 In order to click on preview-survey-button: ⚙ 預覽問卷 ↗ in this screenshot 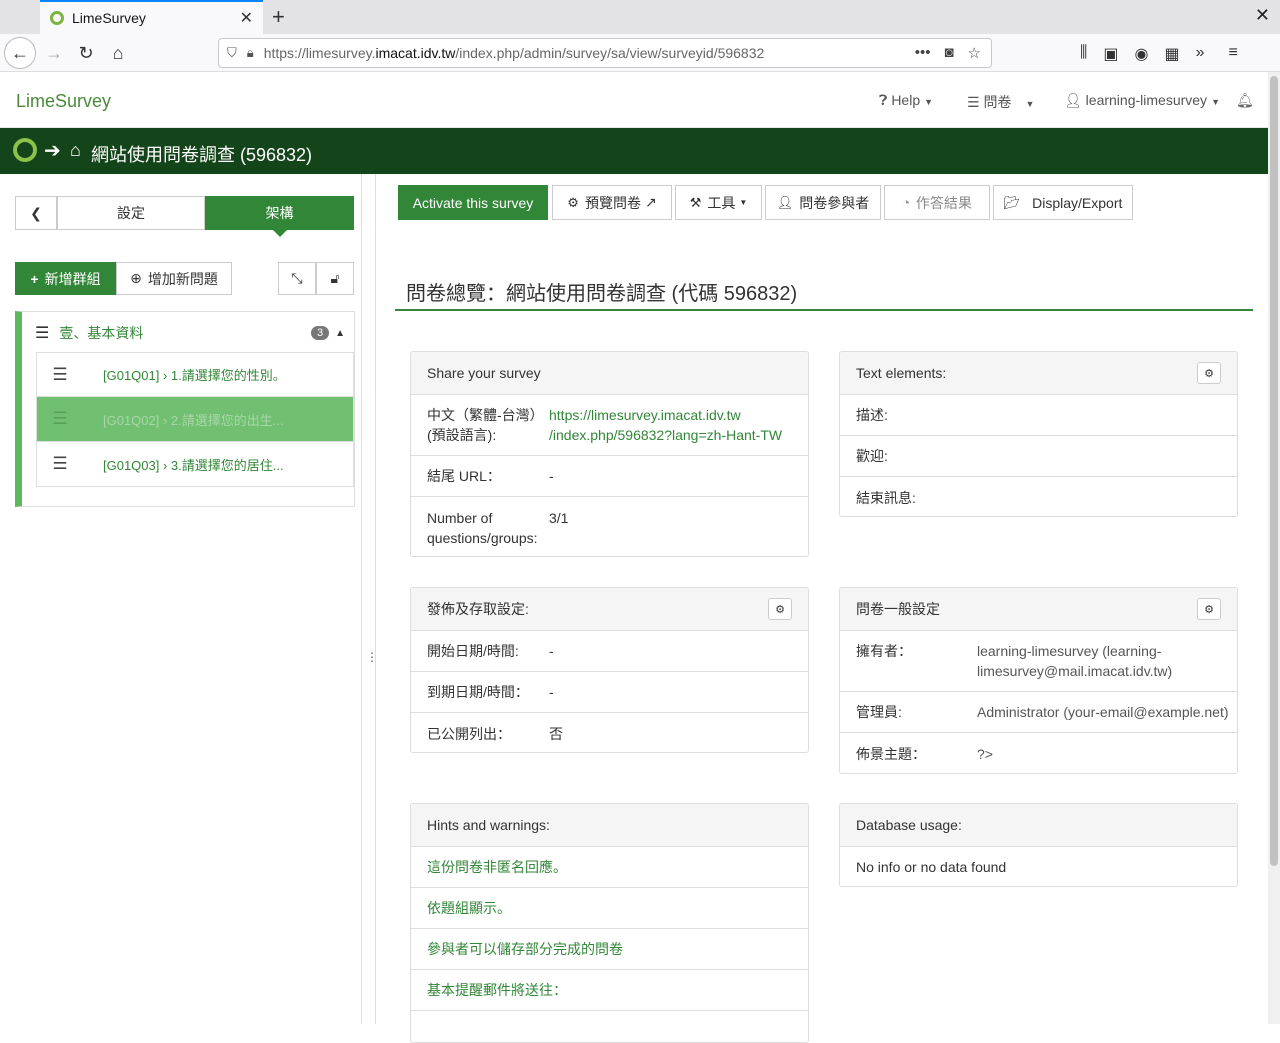, I will do `click(612, 202)`.